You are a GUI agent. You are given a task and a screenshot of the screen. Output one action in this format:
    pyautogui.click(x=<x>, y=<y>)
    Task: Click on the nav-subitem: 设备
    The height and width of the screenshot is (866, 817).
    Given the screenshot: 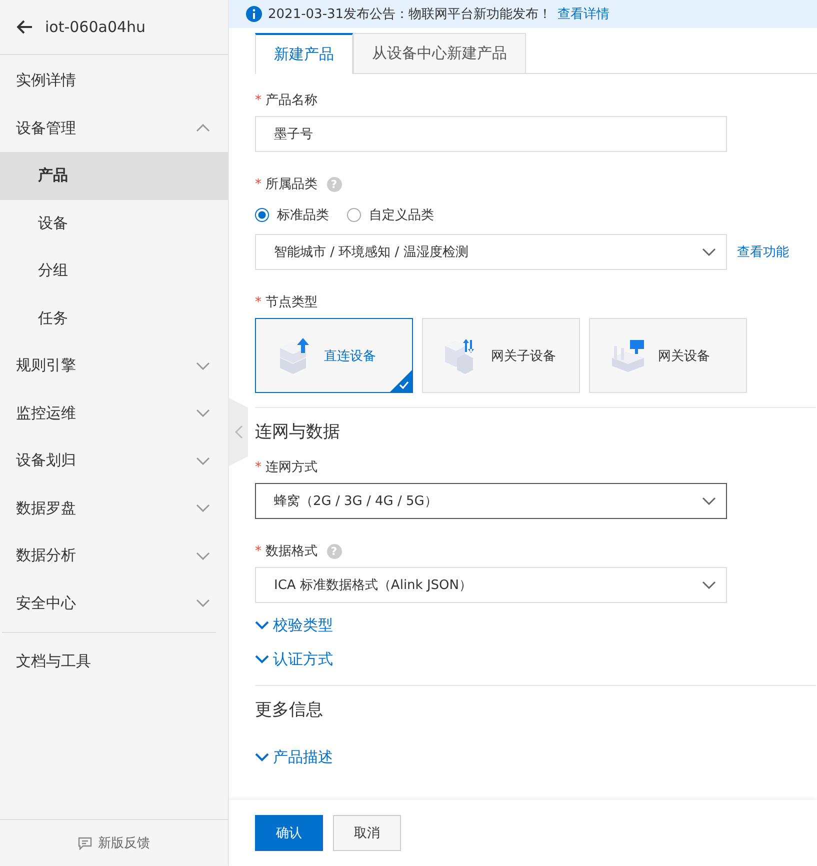 What is the action you would take?
    pyautogui.click(x=114, y=223)
    